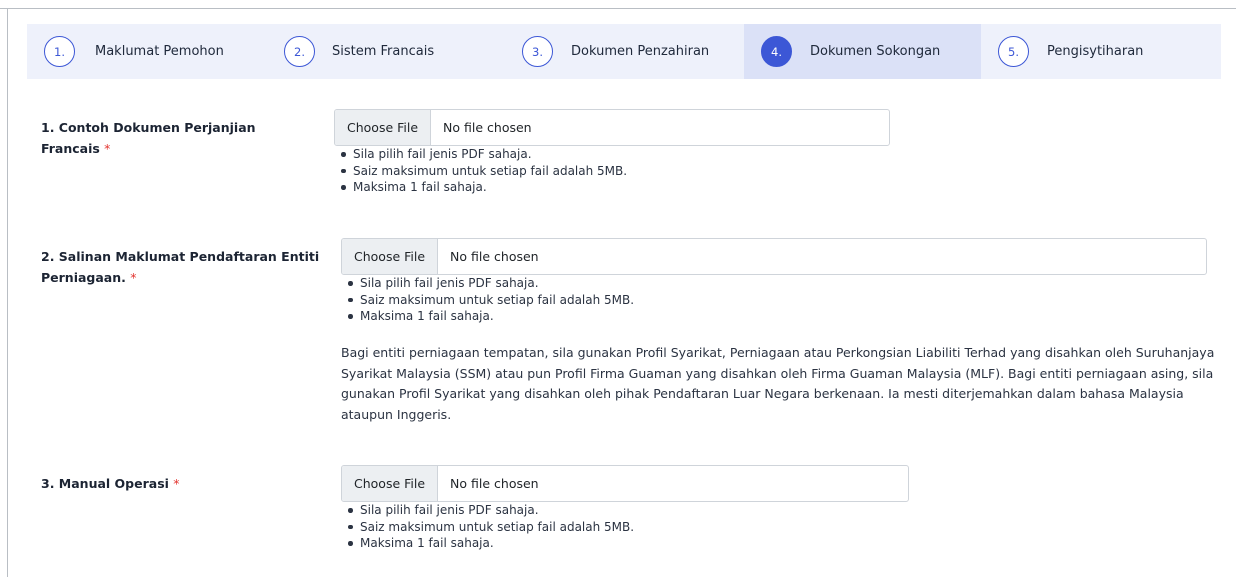  What do you see at coordinates (299, 51) in the screenshot?
I see `step-number: 2.` at bounding box center [299, 51].